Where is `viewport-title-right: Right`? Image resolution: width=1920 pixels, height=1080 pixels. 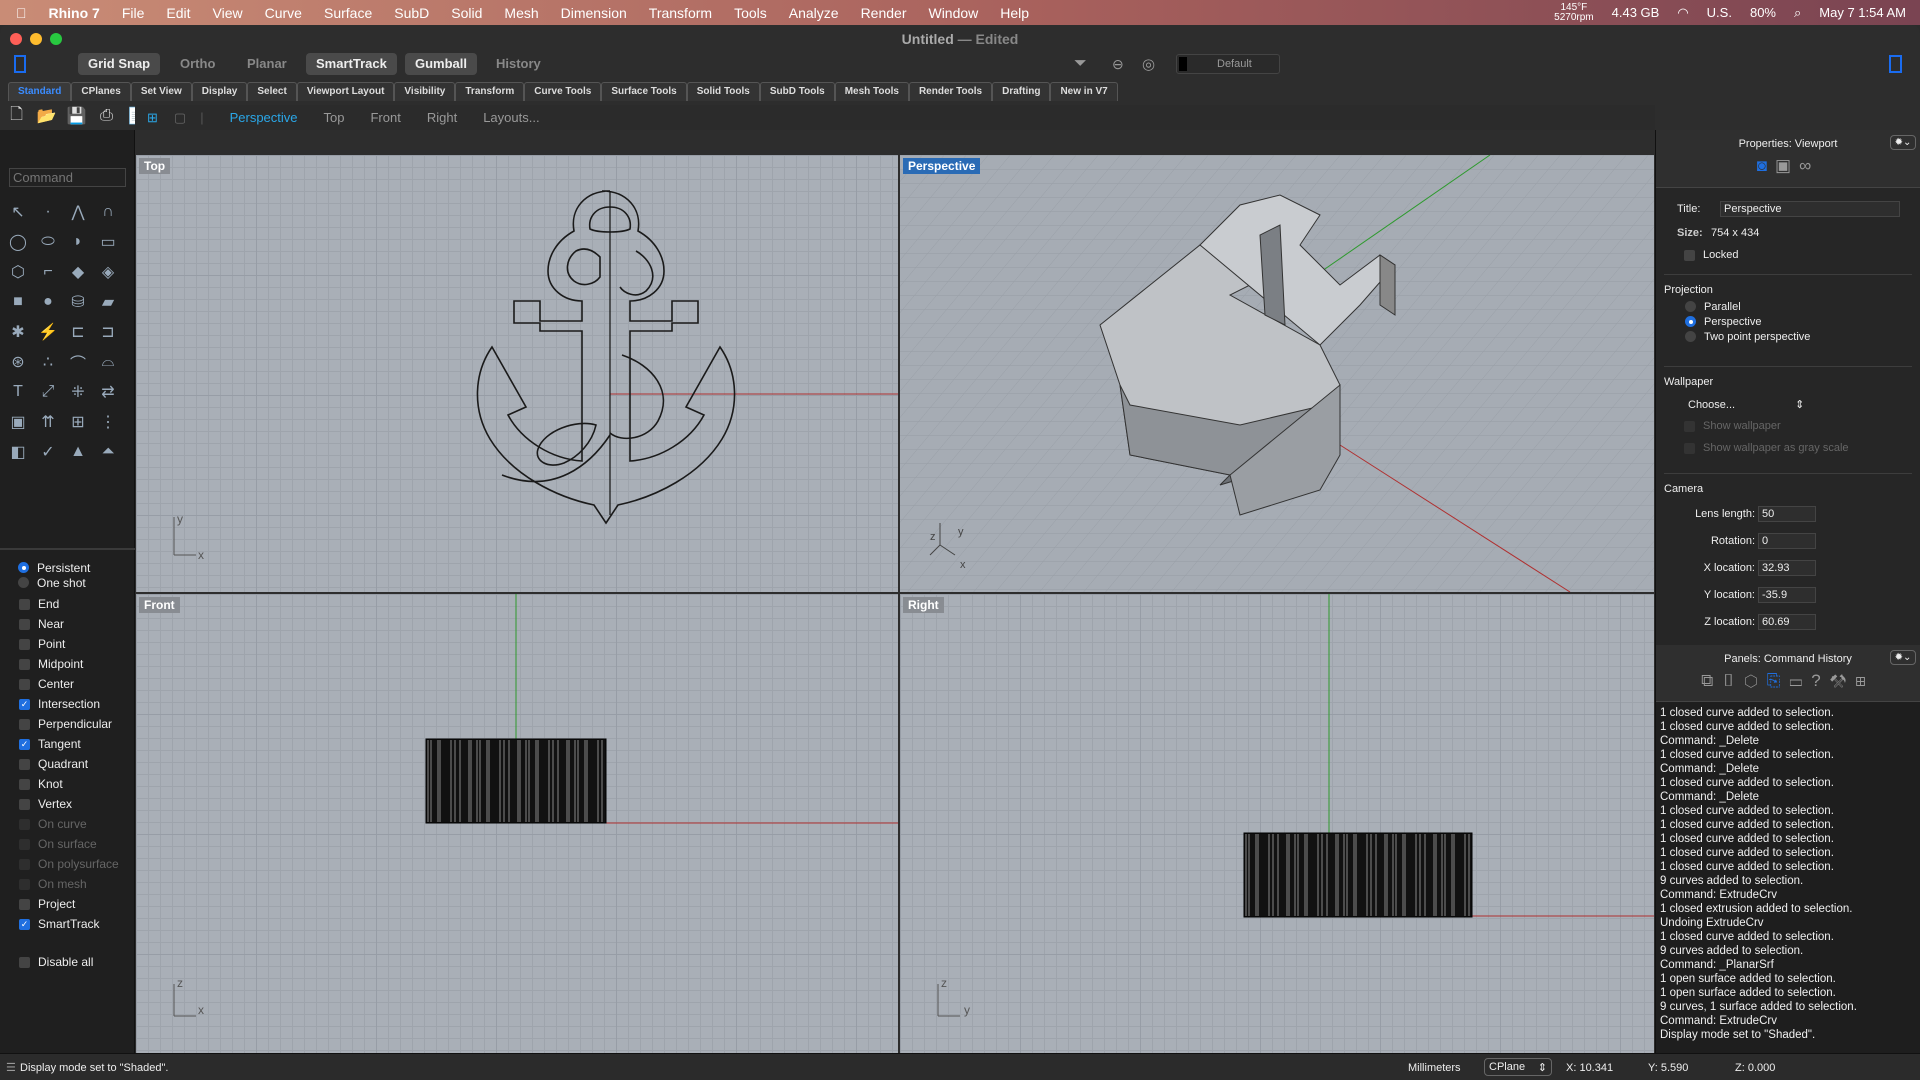
viewport-title-right: Right is located at coordinates (923, 605).